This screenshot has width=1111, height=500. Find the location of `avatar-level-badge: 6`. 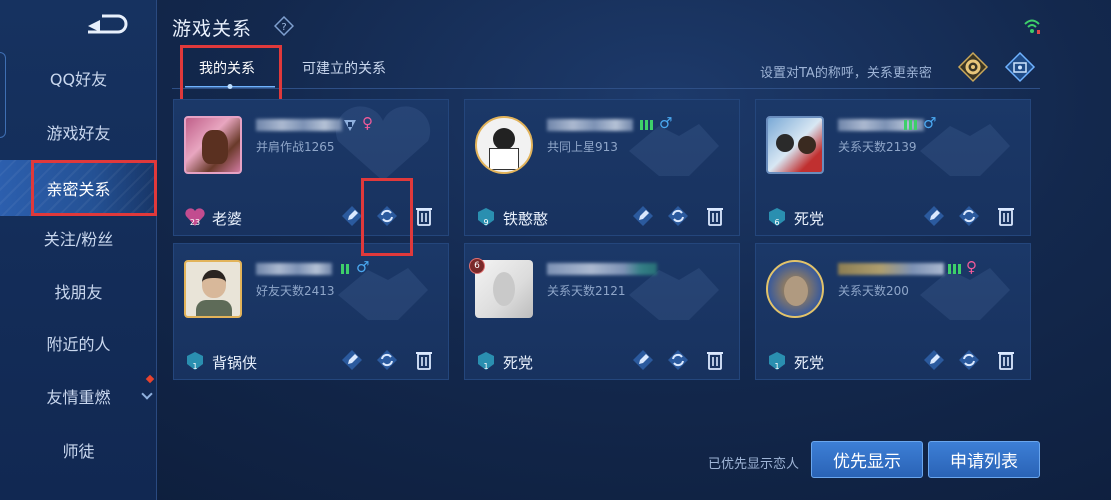

avatar-level-badge: 6 is located at coordinates (477, 266).